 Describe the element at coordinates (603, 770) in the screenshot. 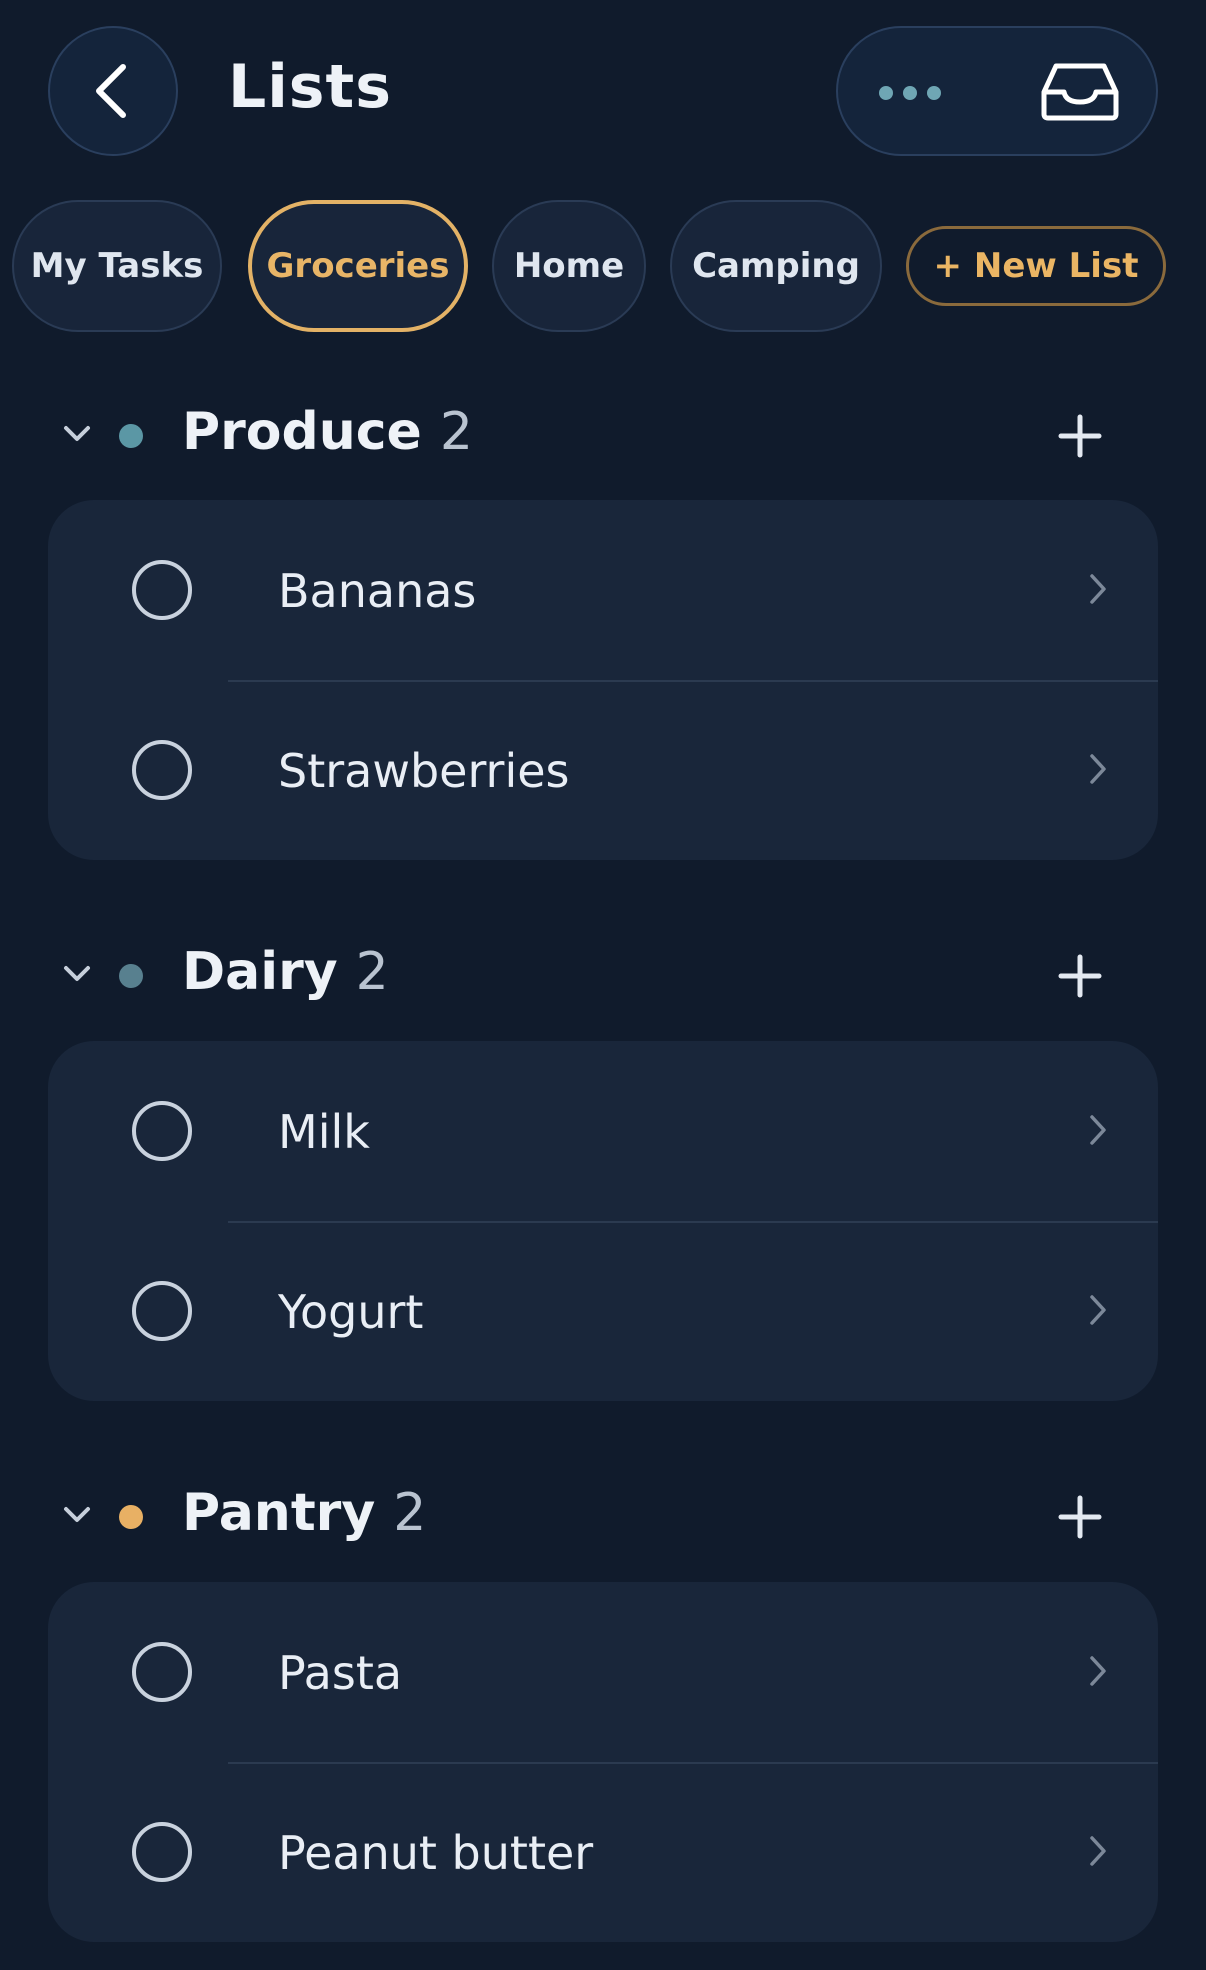

I see `list-item: Strawberries` at that location.